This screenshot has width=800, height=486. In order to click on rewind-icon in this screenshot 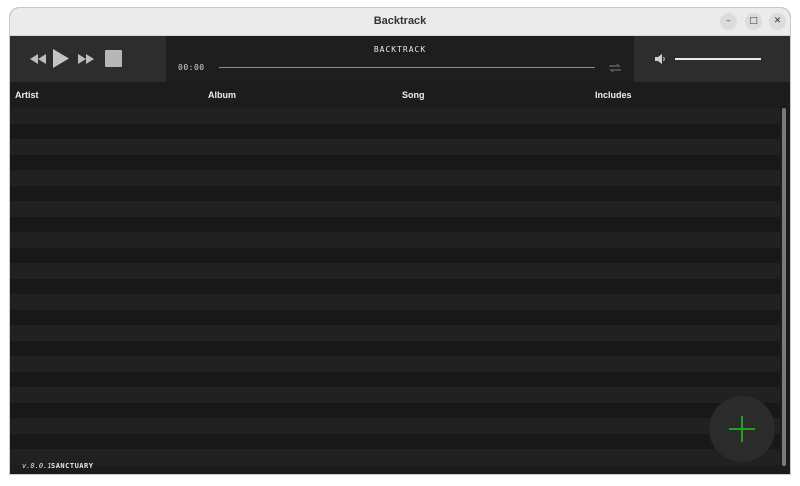, I will do `click(38, 59)`.